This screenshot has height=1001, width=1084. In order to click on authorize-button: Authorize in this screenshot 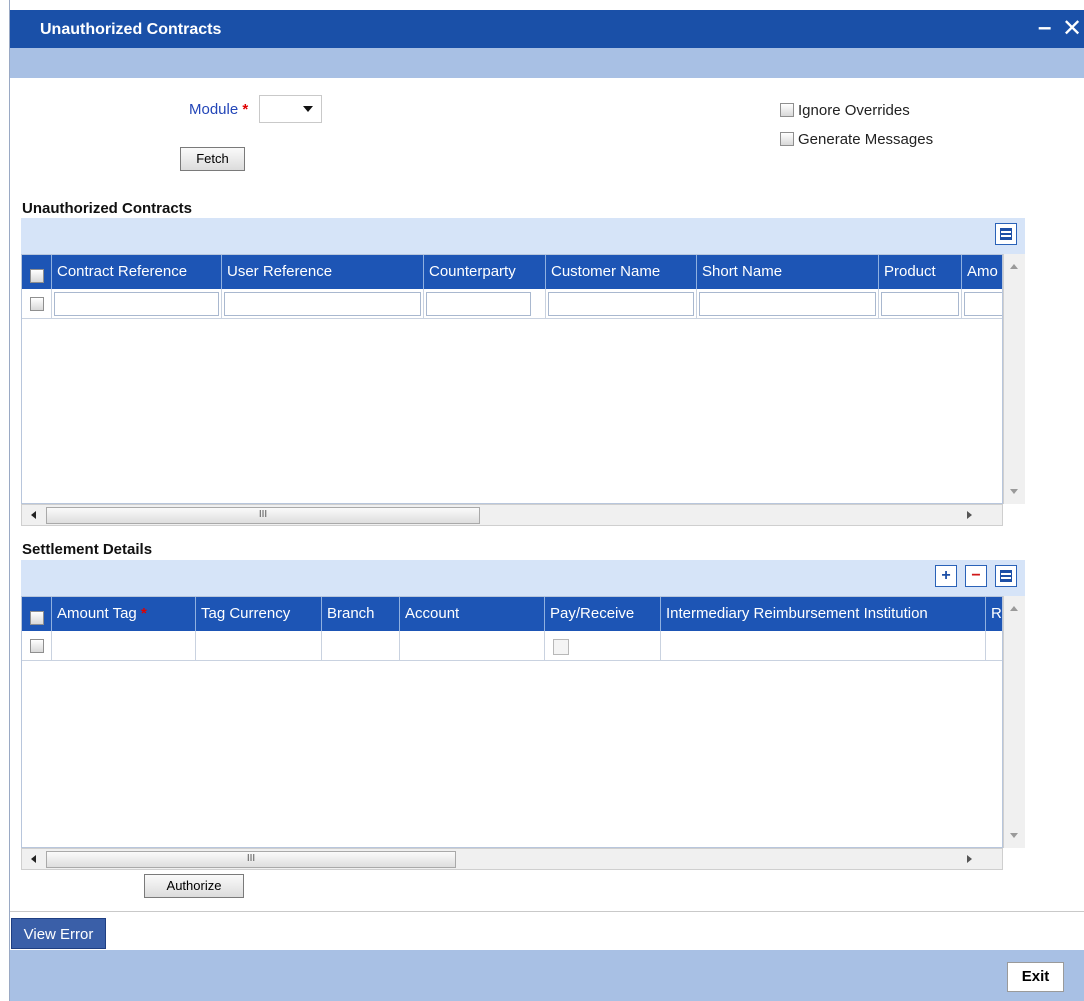, I will do `click(194, 886)`.